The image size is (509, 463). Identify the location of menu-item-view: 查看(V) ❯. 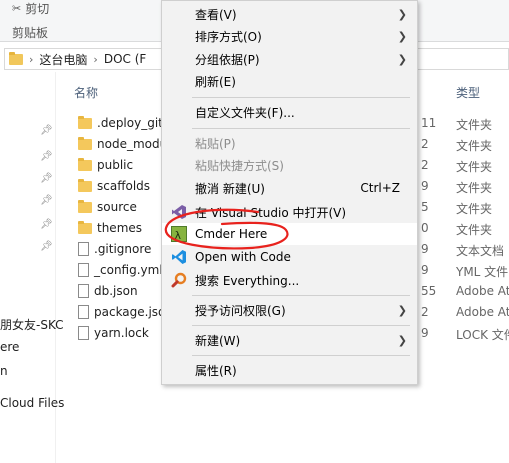
(289, 14).